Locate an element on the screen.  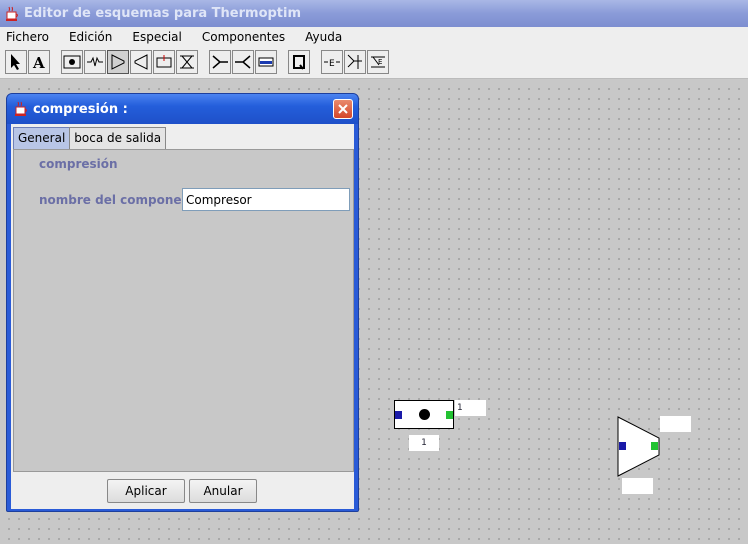
split-tool-icon: E is located at coordinates (378, 62).